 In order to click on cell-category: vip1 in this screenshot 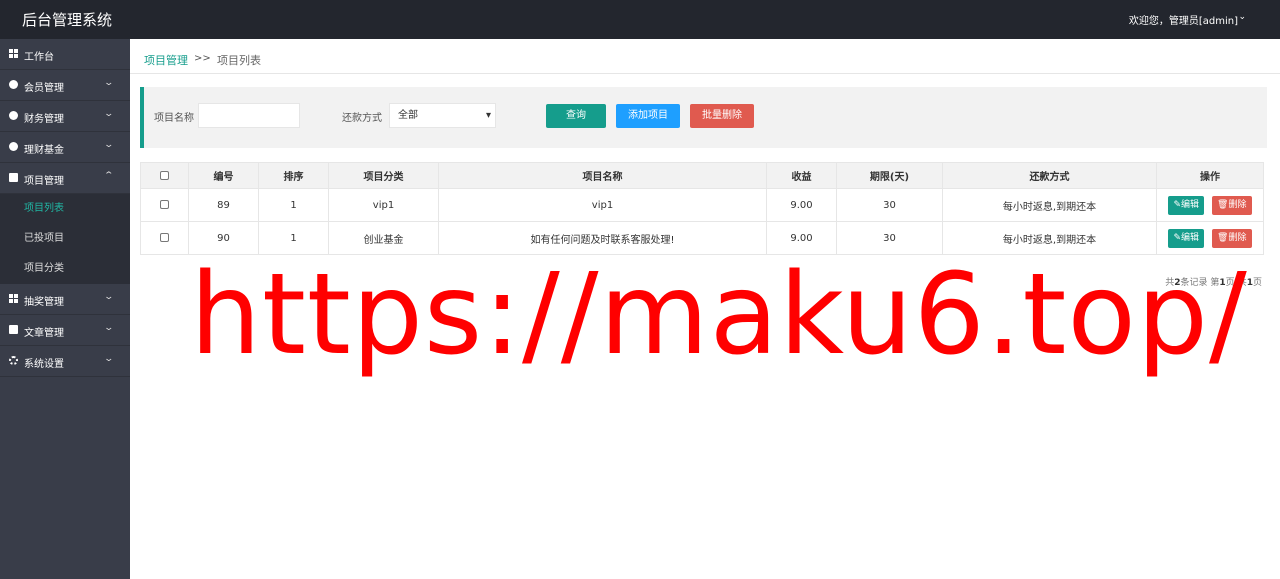, I will do `click(383, 205)`.